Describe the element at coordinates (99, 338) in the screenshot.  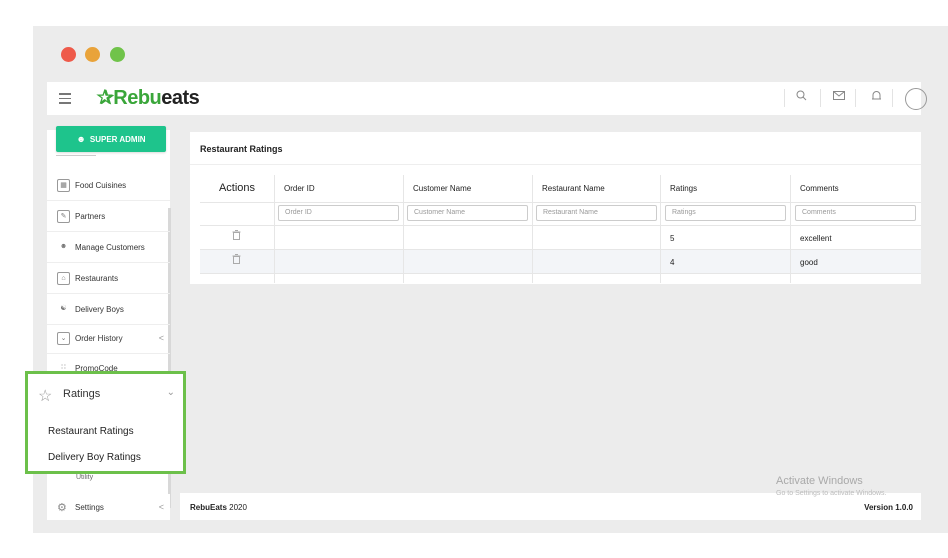
I see `sidebar-item-label: Order History` at that location.